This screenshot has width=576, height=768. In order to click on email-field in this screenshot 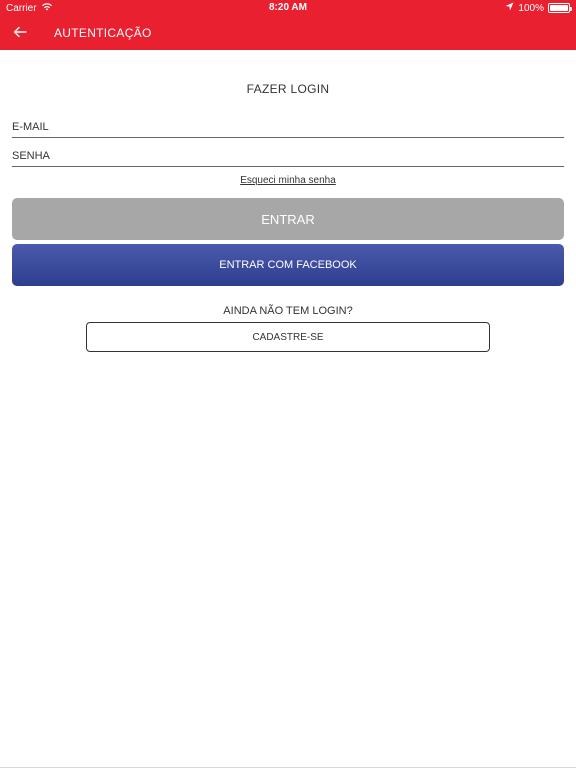, I will do `click(288, 126)`.